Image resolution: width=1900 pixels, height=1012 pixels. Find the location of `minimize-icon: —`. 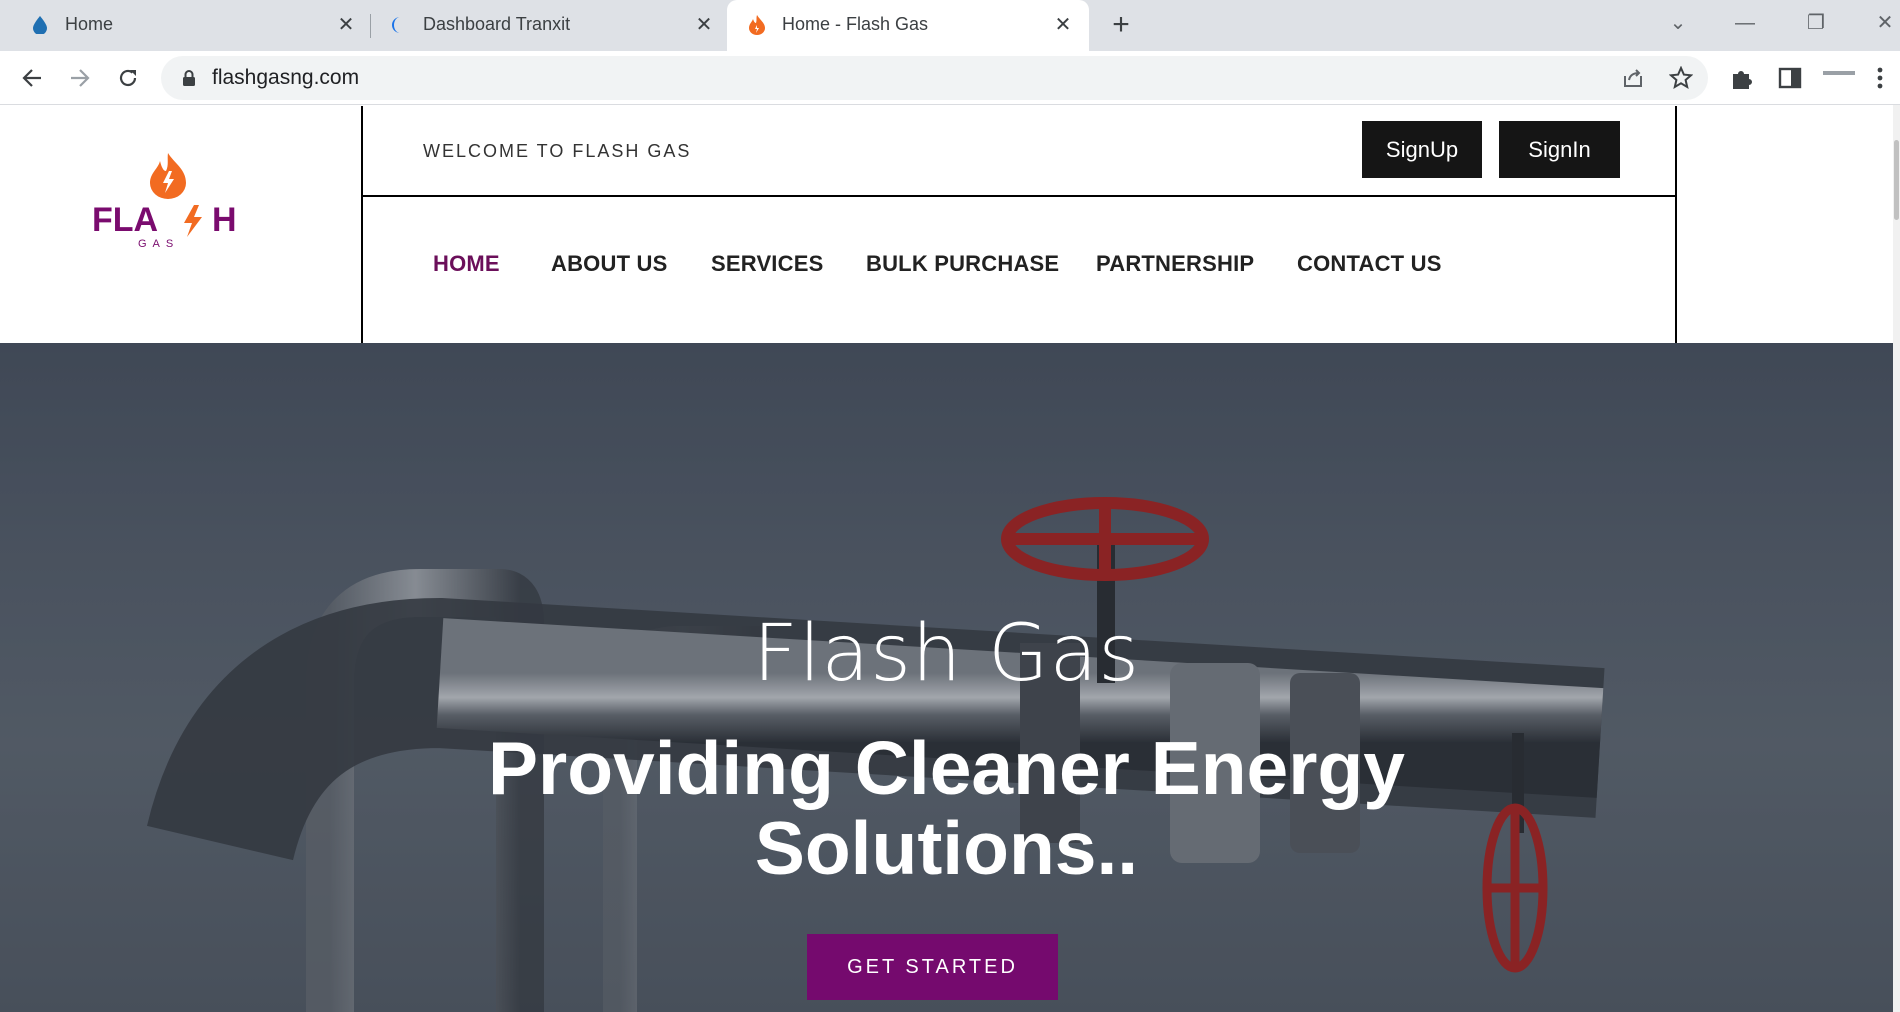

minimize-icon: — is located at coordinates (1745, 23).